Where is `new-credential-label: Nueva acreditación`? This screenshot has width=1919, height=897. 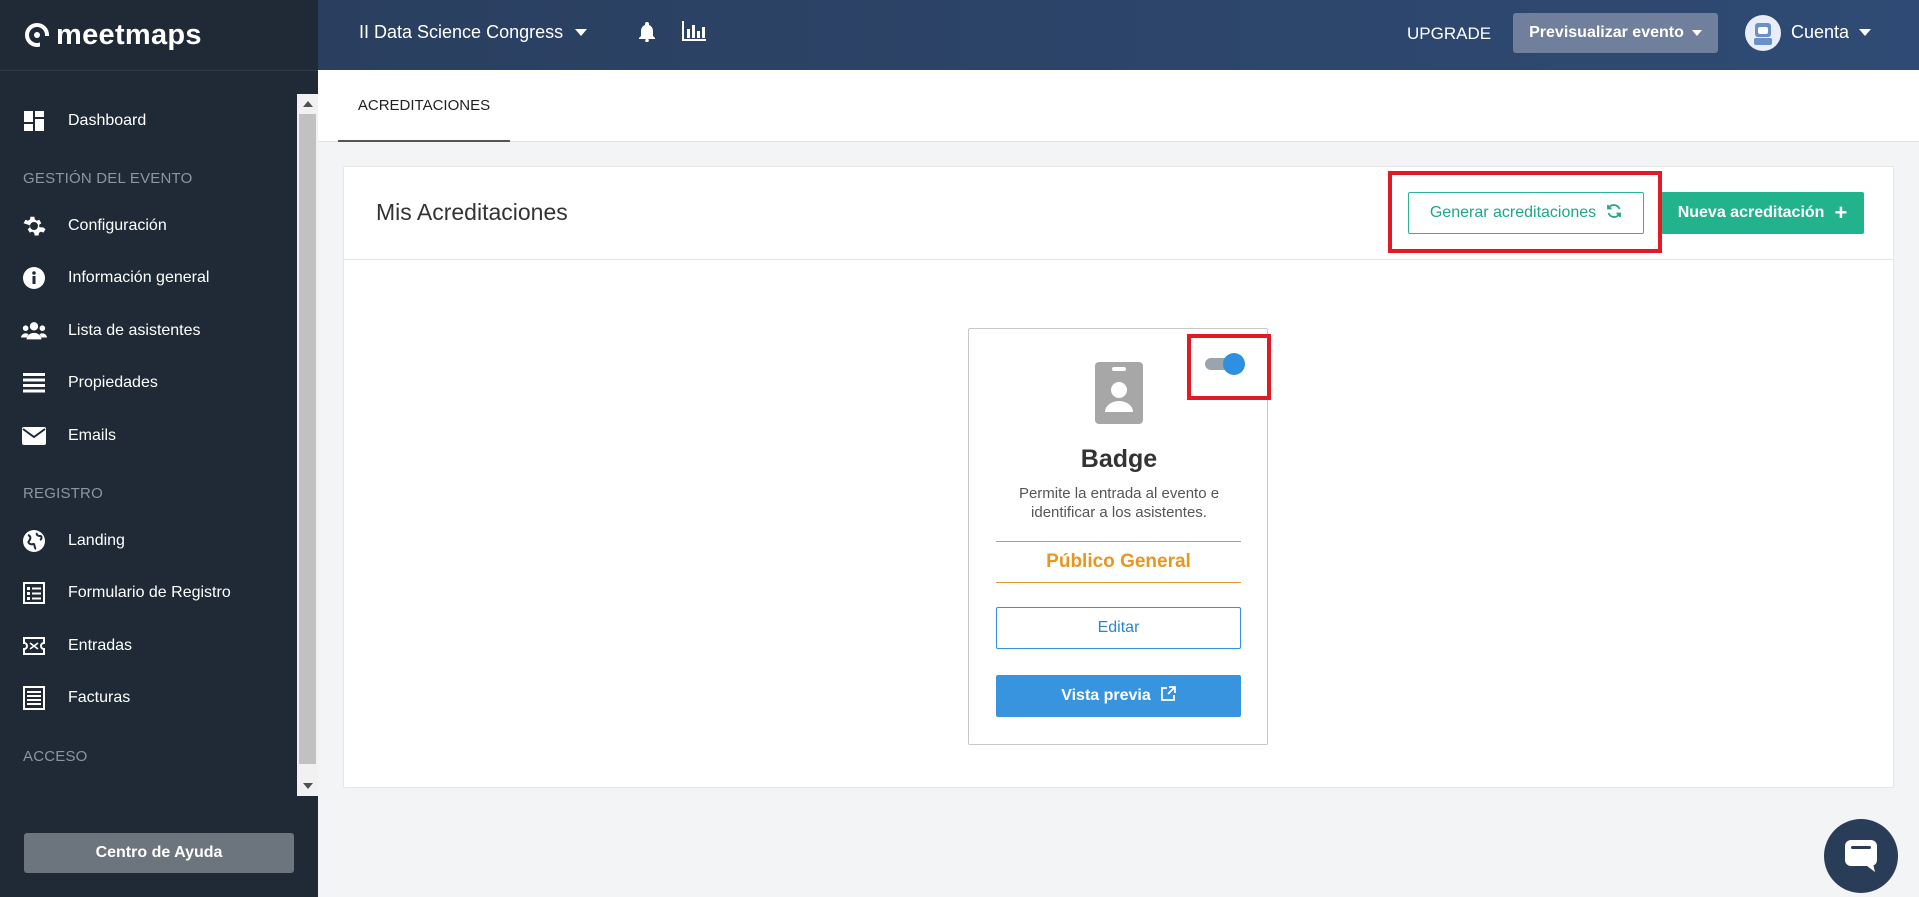
new-credential-label: Nueva acreditación is located at coordinates (1751, 212).